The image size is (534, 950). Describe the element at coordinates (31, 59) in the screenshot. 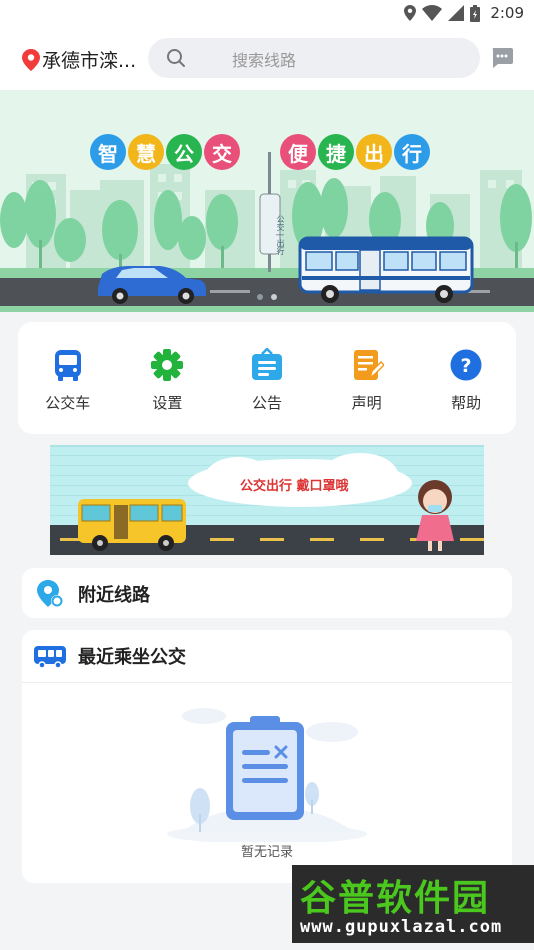

I see `location-pin-icon` at that location.